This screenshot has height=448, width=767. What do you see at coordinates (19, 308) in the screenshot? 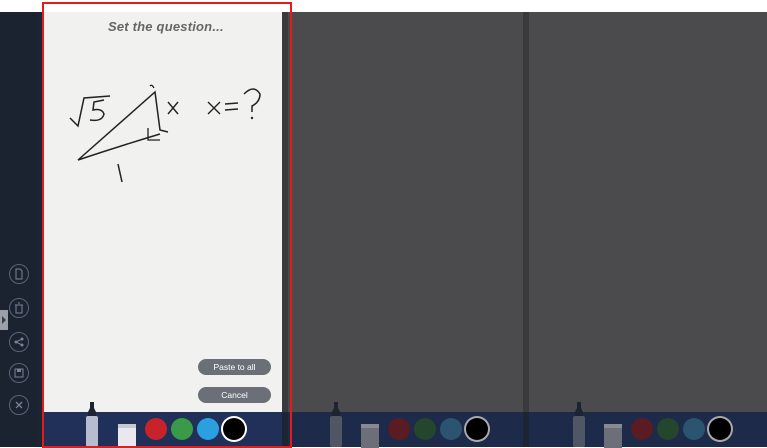
I see `trash-icon` at bounding box center [19, 308].